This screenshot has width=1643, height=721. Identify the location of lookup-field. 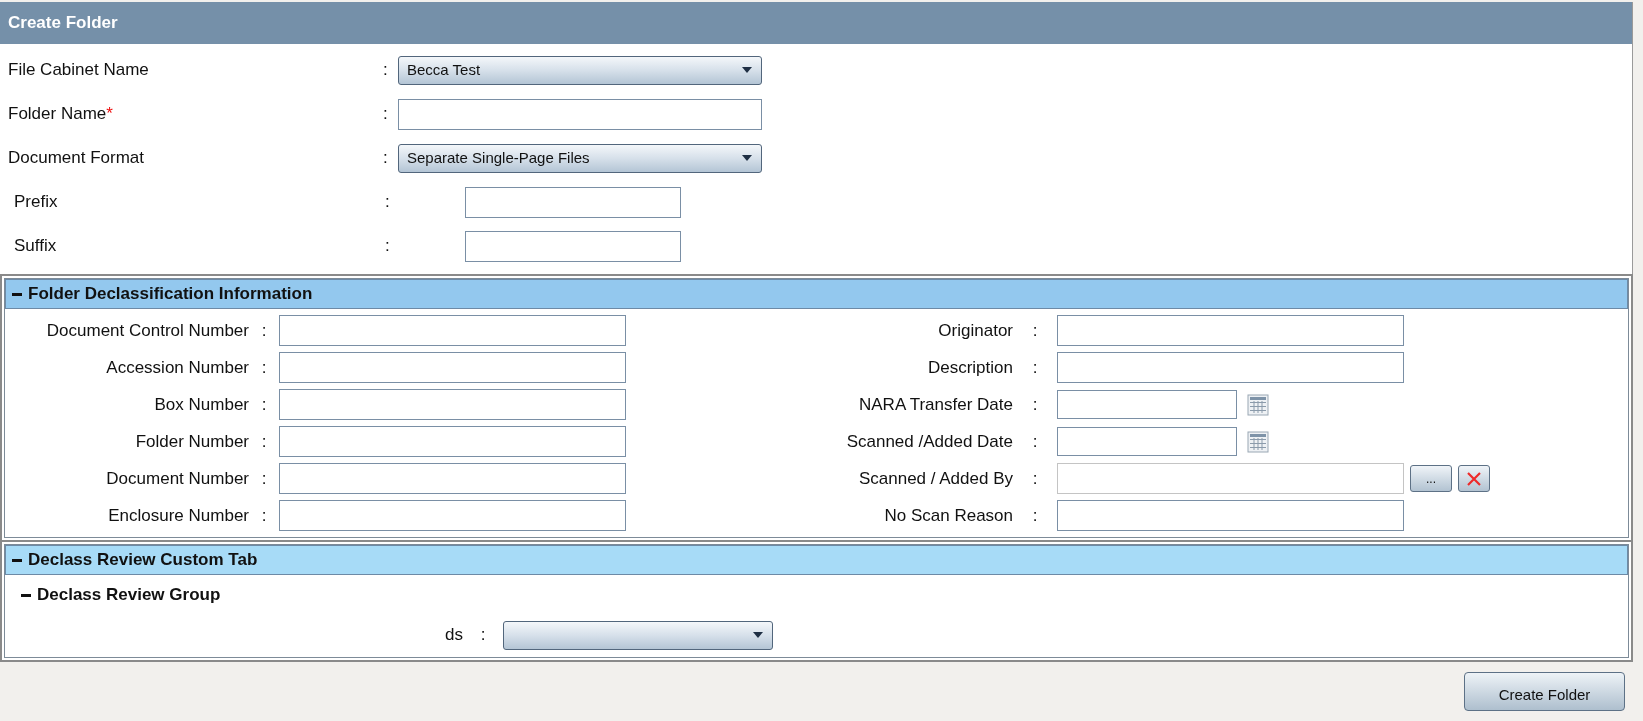
(1230, 478).